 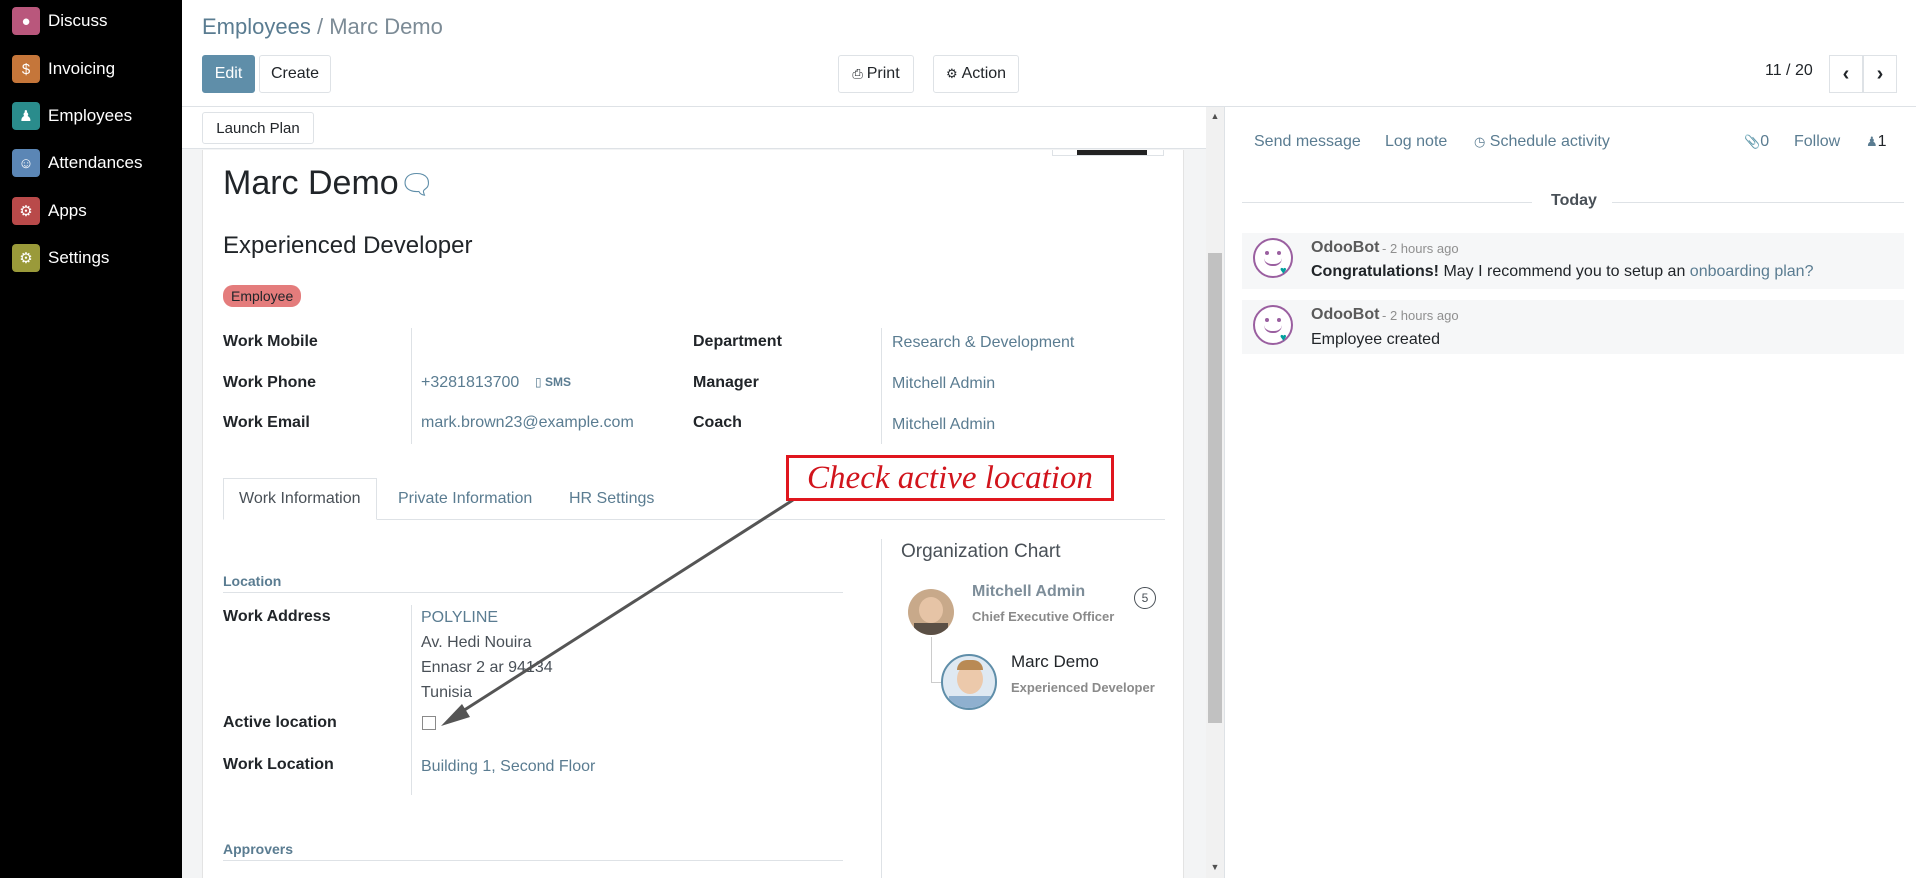 I want to click on send-message-button: Send message, so click(x=1307, y=142).